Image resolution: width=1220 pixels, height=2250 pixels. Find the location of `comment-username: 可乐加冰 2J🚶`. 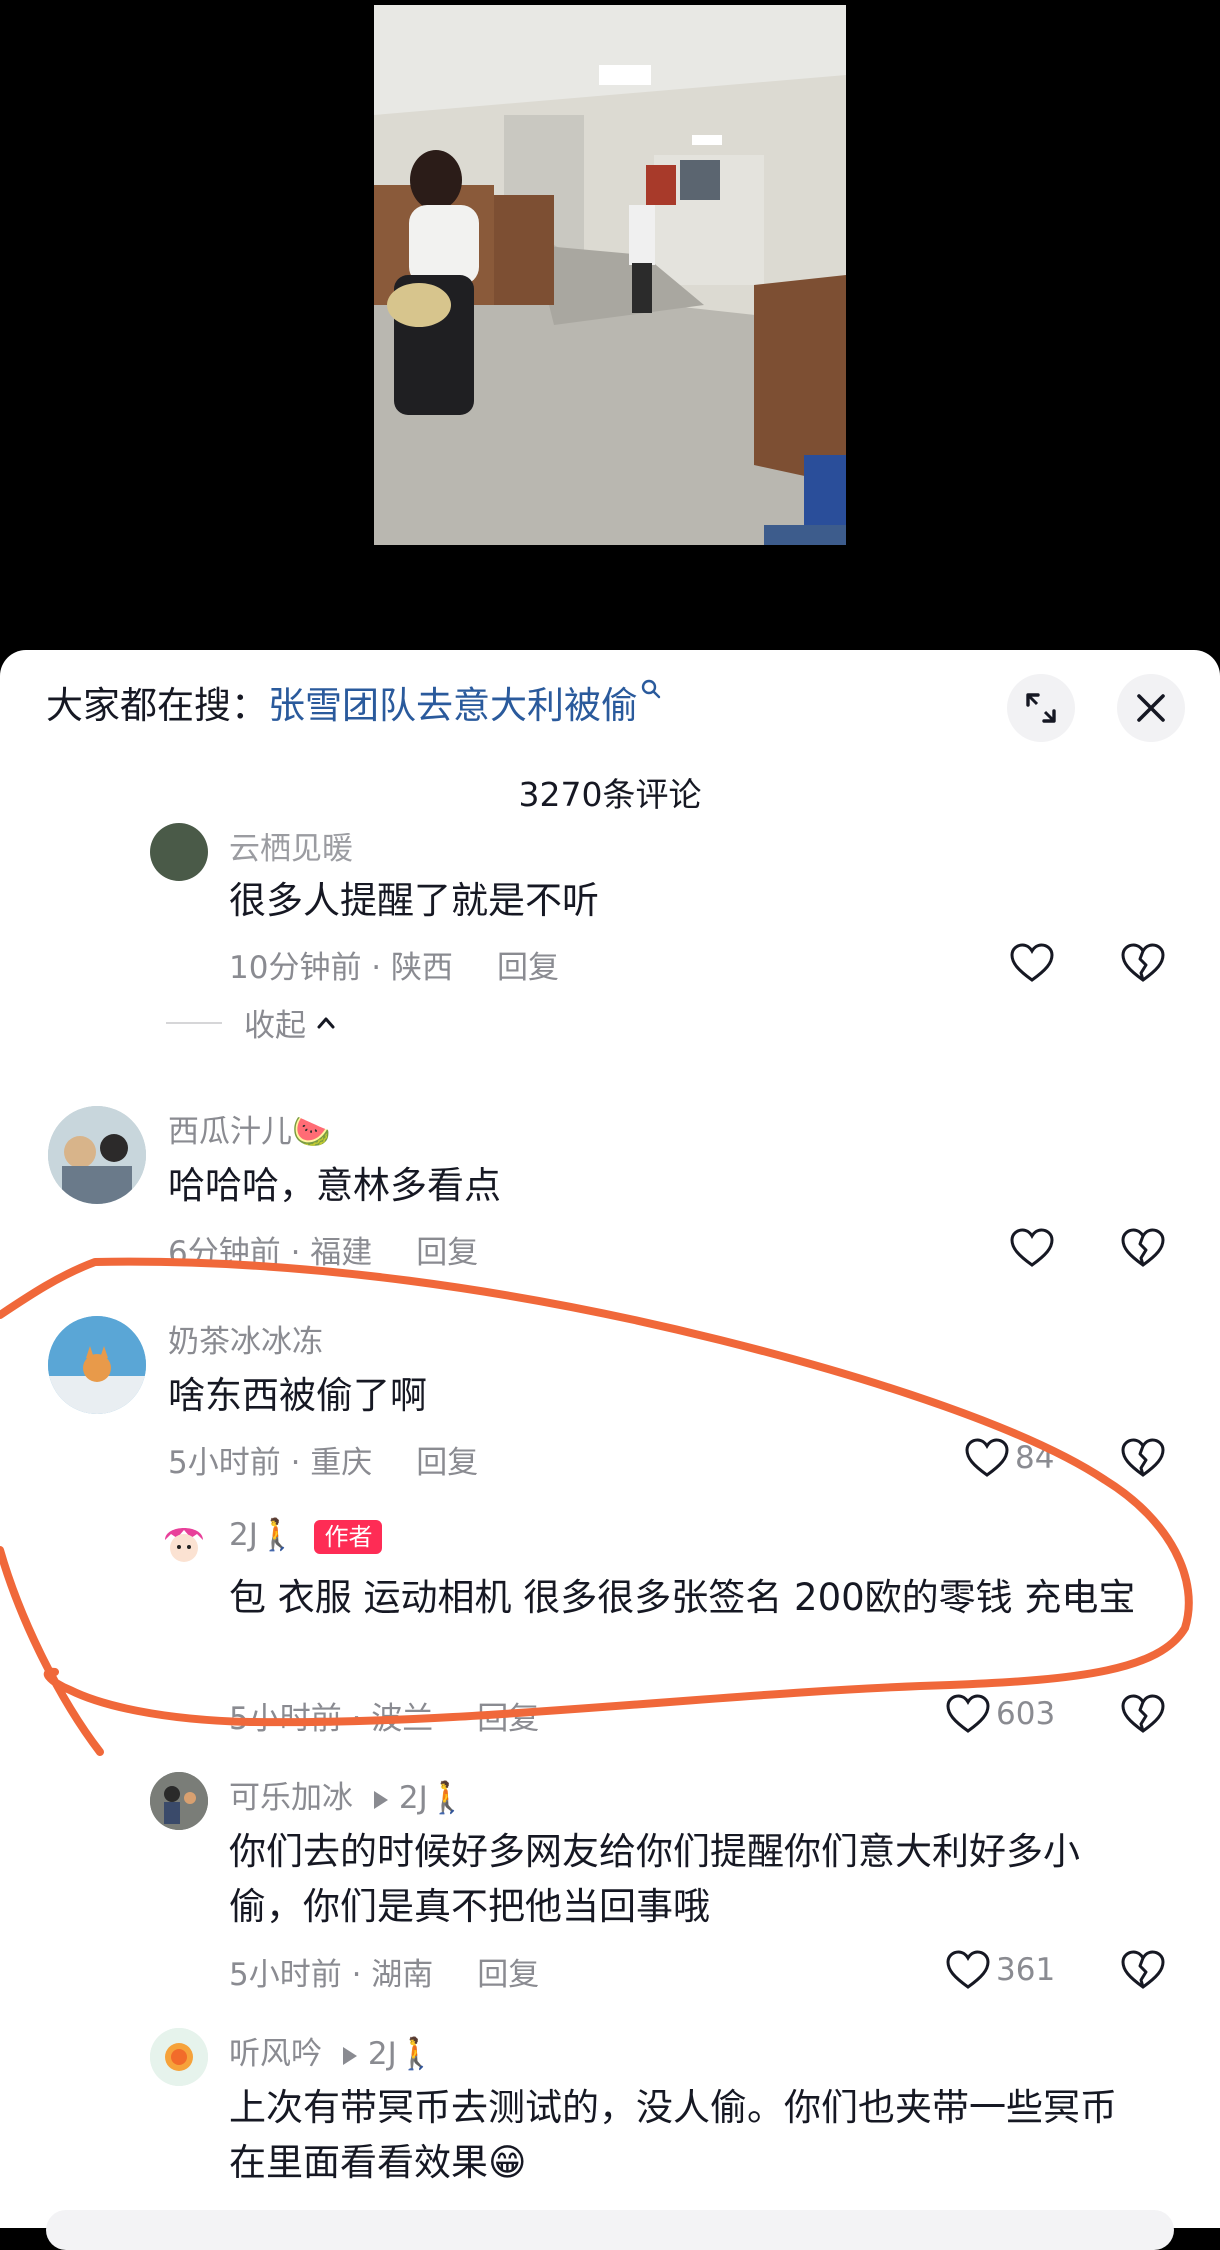

comment-username: 可乐加冰 2J🚶 is located at coordinates (347, 1794).